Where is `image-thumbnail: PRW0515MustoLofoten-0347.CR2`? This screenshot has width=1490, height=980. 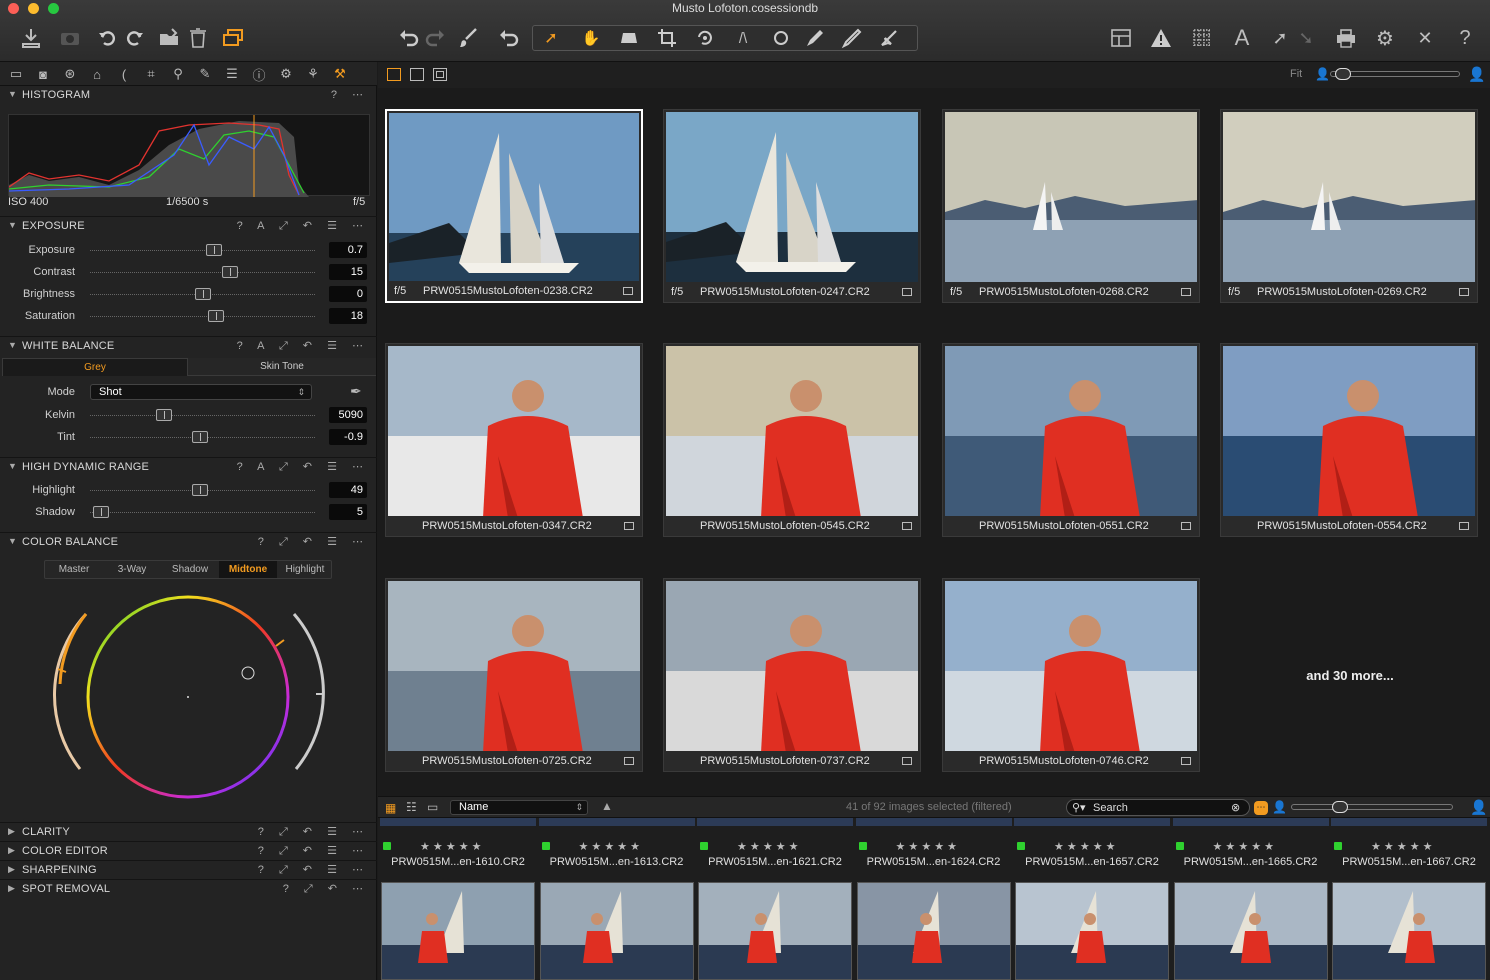 image-thumbnail: PRW0515MustoLofoten-0347.CR2 is located at coordinates (514, 440).